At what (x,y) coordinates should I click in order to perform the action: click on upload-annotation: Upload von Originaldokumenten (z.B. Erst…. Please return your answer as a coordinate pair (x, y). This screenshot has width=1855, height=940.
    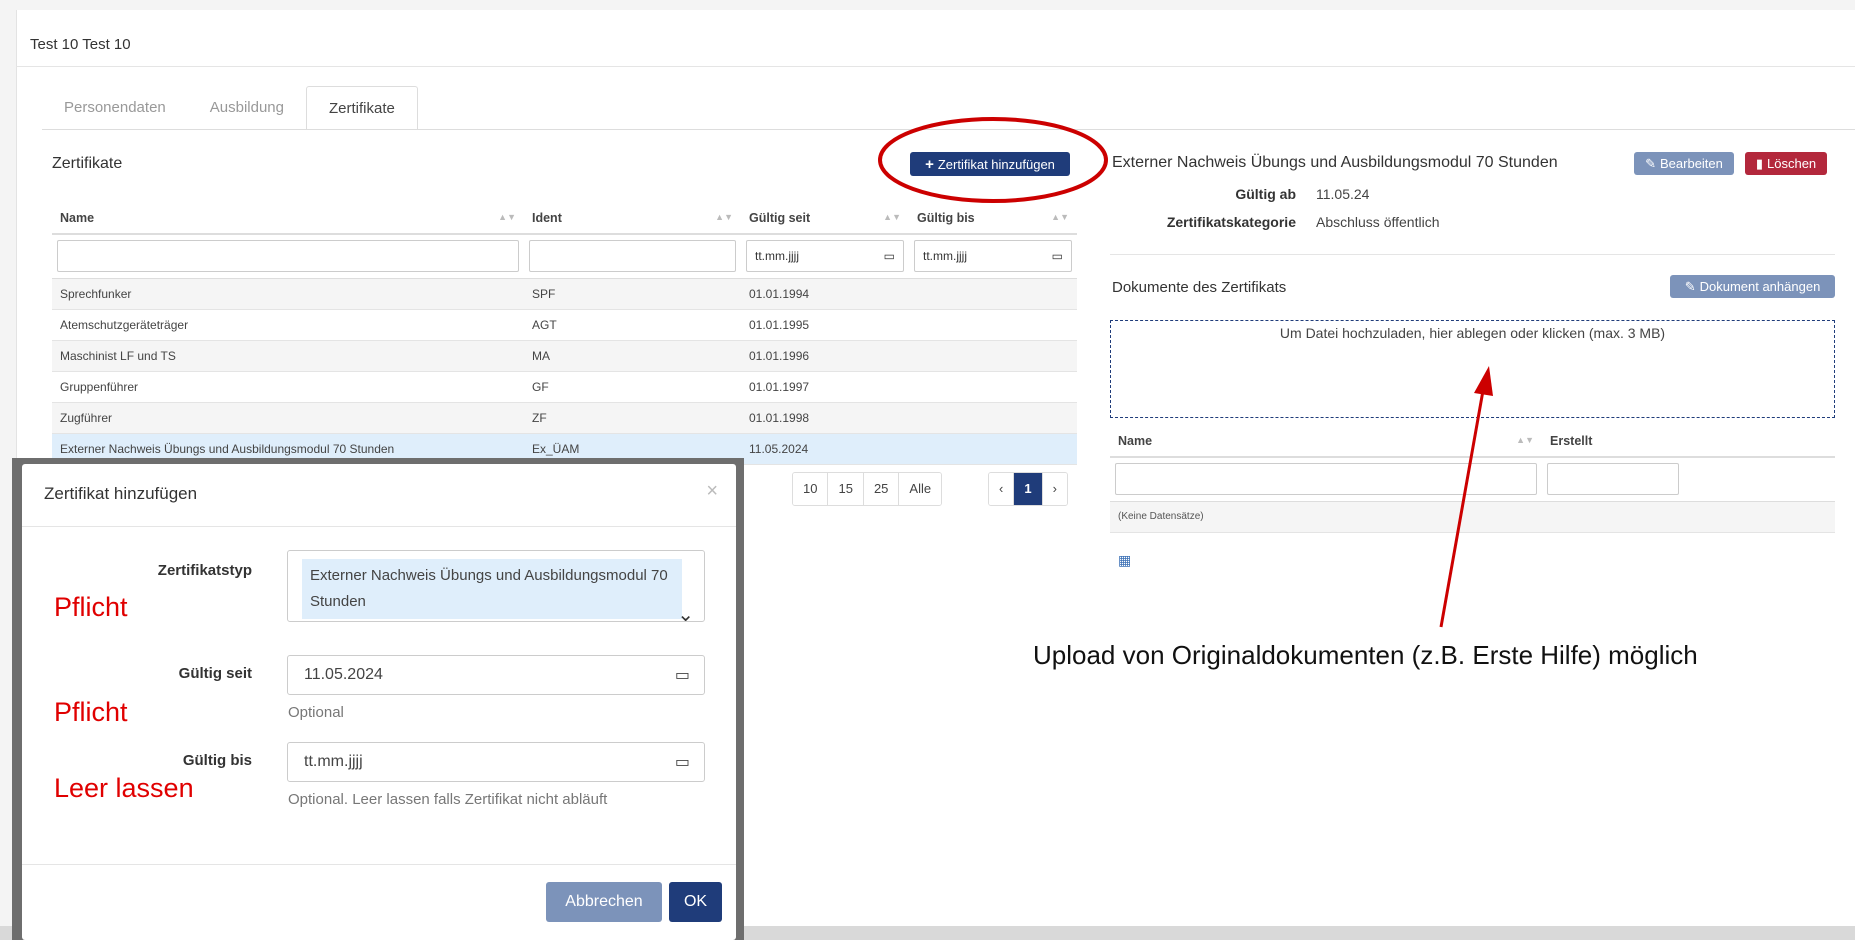
    Looking at the image, I should click on (1365, 655).